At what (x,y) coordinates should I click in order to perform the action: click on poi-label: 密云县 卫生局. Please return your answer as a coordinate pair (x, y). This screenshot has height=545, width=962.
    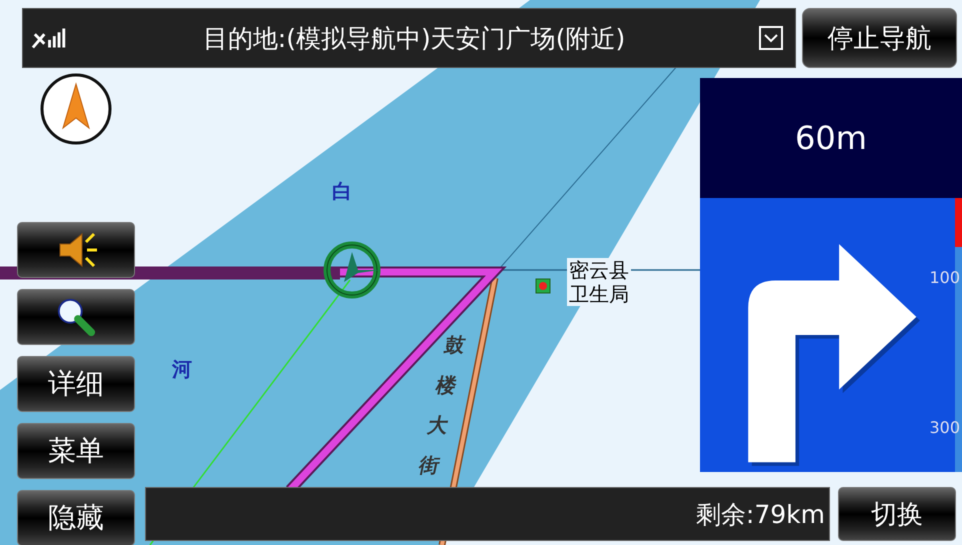
    Looking at the image, I should click on (599, 282).